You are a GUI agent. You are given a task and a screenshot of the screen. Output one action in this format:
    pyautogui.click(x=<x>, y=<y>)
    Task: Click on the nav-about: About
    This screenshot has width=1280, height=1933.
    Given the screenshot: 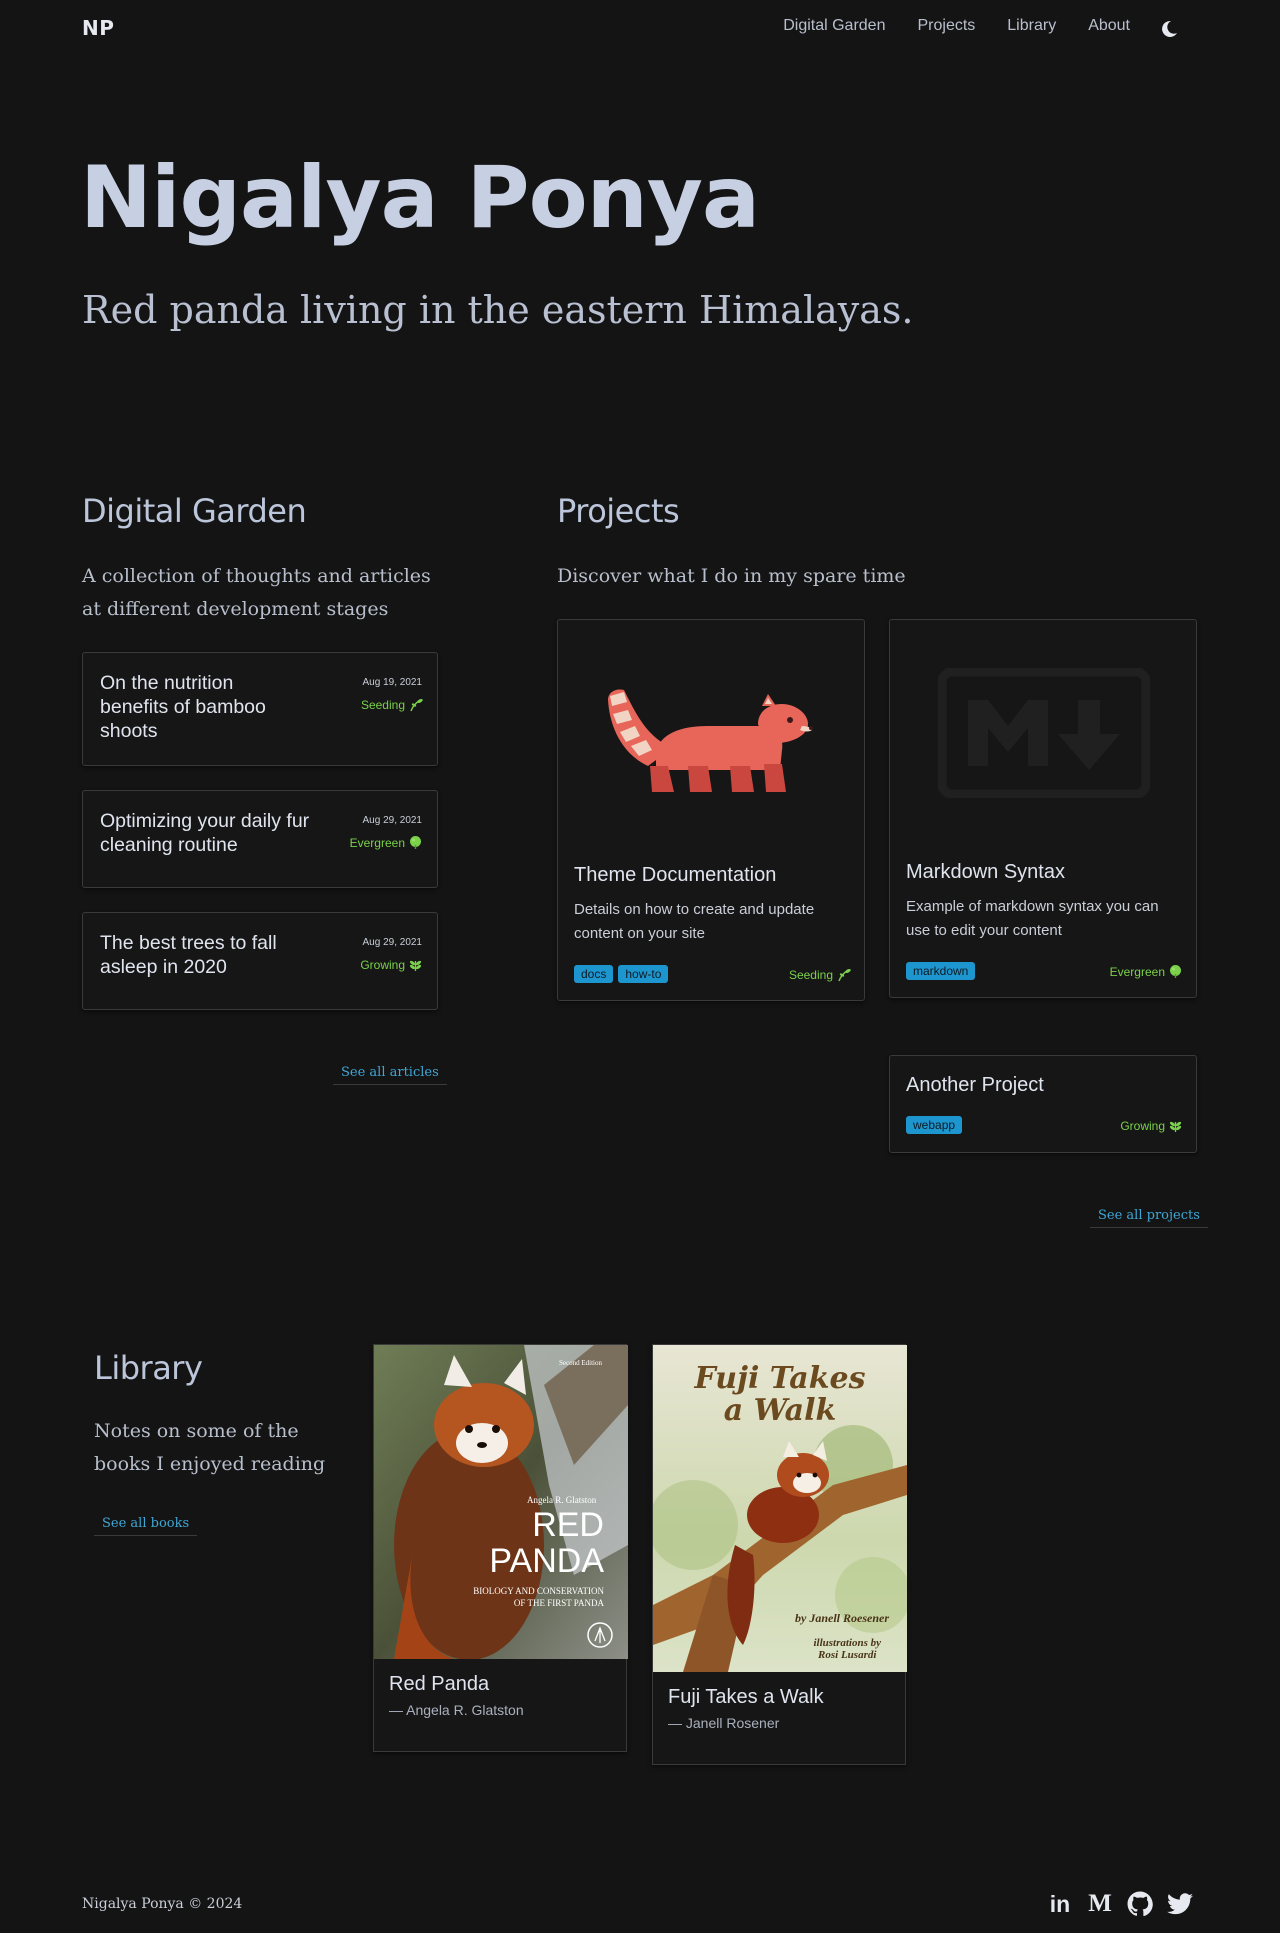 What is the action you would take?
    pyautogui.click(x=1109, y=26)
    